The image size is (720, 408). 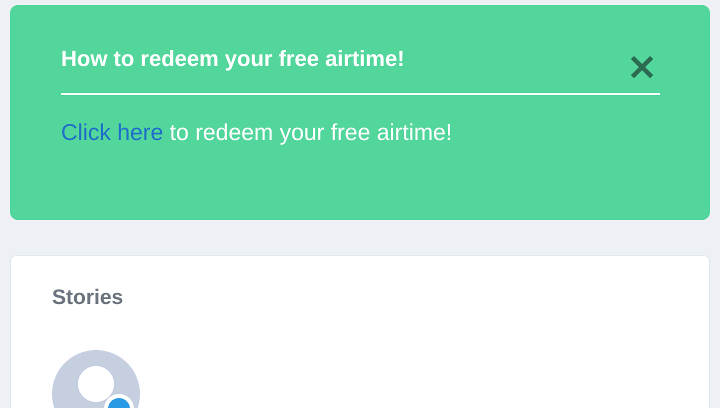 I want to click on banner-message: Click here to redeem your free airtime!, so click(x=257, y=132).